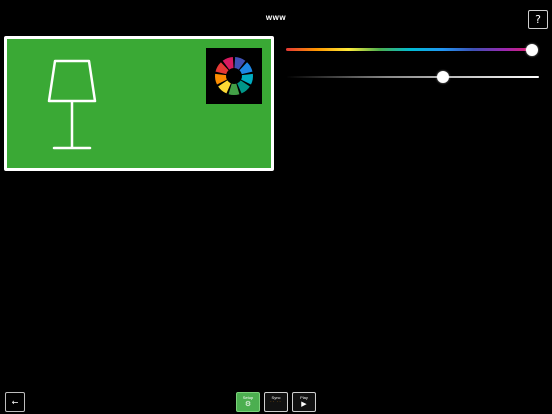  I want to click on play-icon: ▶, so click(304, 404).